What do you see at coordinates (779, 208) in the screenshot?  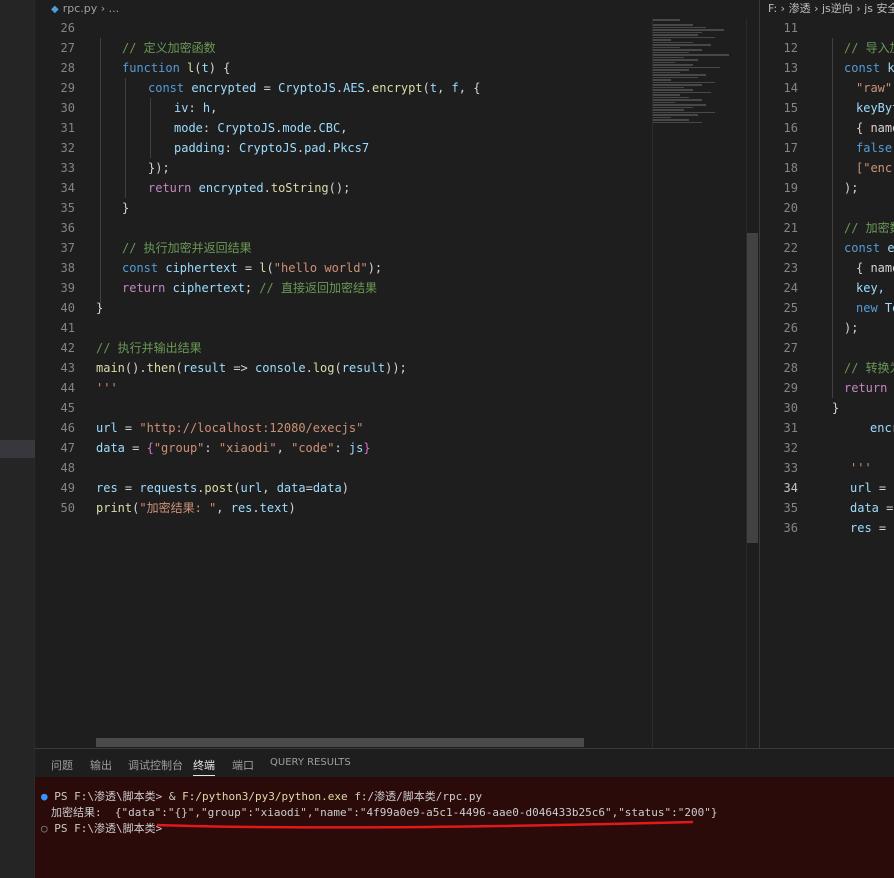 I see `line-number: 20` at bounding box center [779, 208].